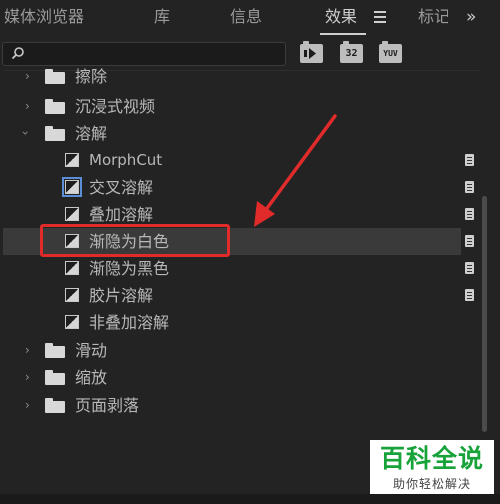 The image size is (500, 504). Describe the element at coordinates (91, 76) in the screenshot. I see `folder-label: 擦除` at that location.